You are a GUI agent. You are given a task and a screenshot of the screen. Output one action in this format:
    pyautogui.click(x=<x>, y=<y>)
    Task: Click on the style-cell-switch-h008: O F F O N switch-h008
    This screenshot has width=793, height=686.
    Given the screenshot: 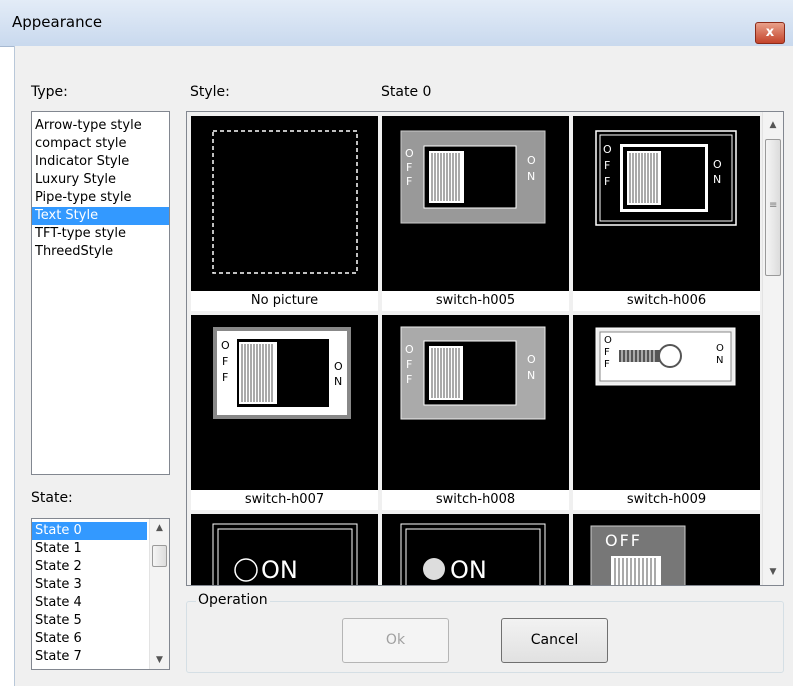 What is the action you would take?
    pyautogui.click(x=475, y=412)
    